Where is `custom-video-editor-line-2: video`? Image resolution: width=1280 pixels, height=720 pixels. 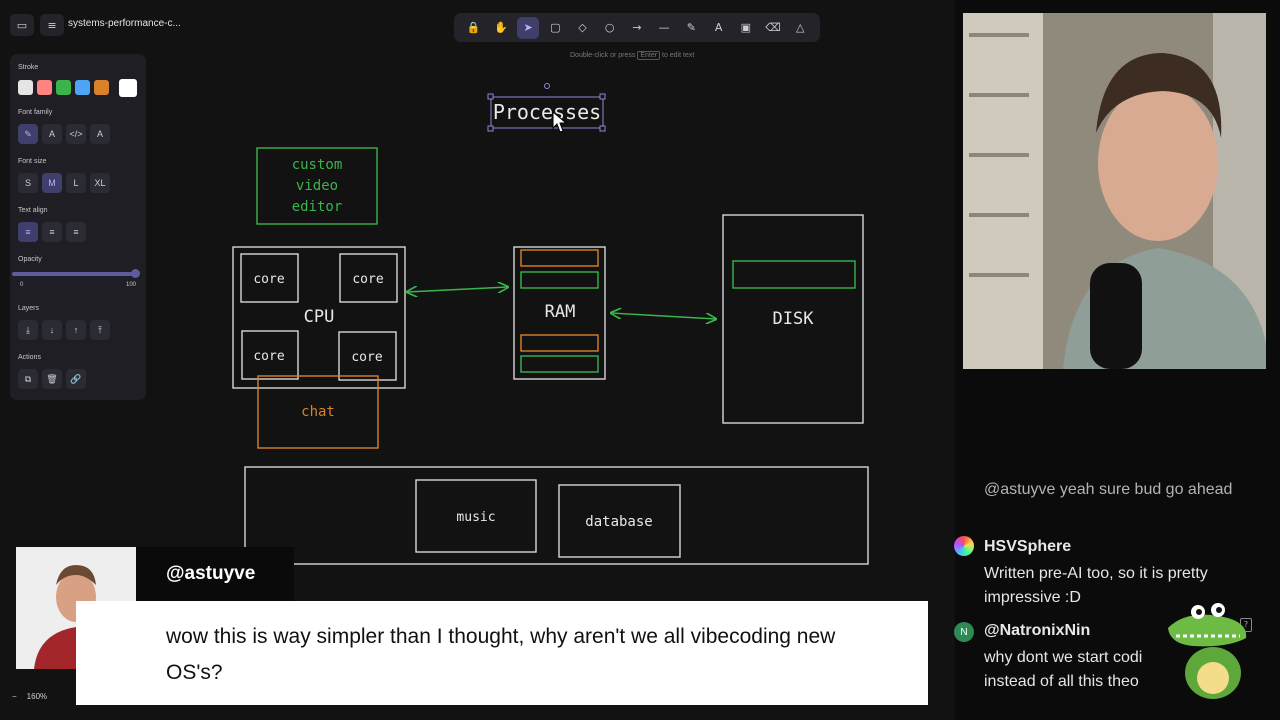
custom-video-editor-line-2: video is located at coordinates (317, 186).